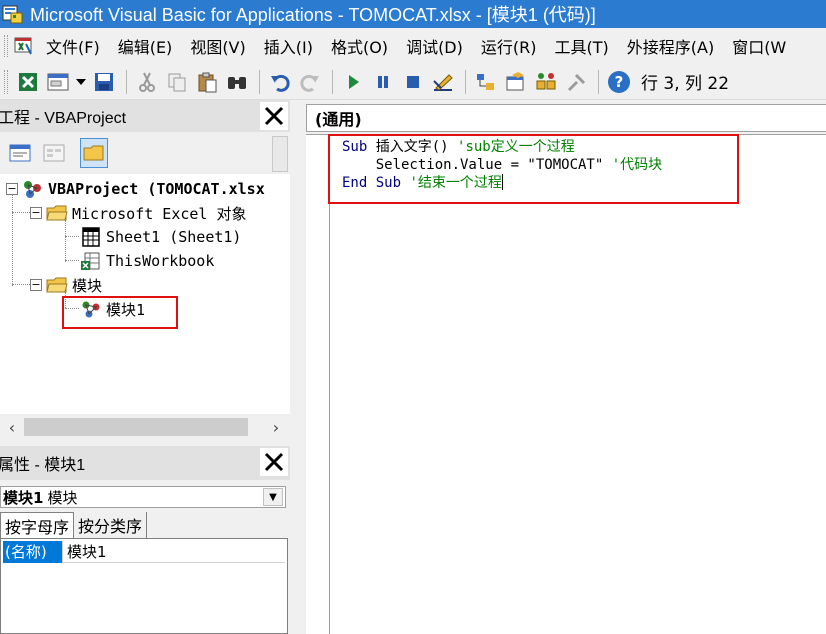 The width and height of the screenshot is (826, 634). What do you see at coordinates (136, 427) in the screenshot?
I see `scroll-thumb` at bounding box center [136, 427].